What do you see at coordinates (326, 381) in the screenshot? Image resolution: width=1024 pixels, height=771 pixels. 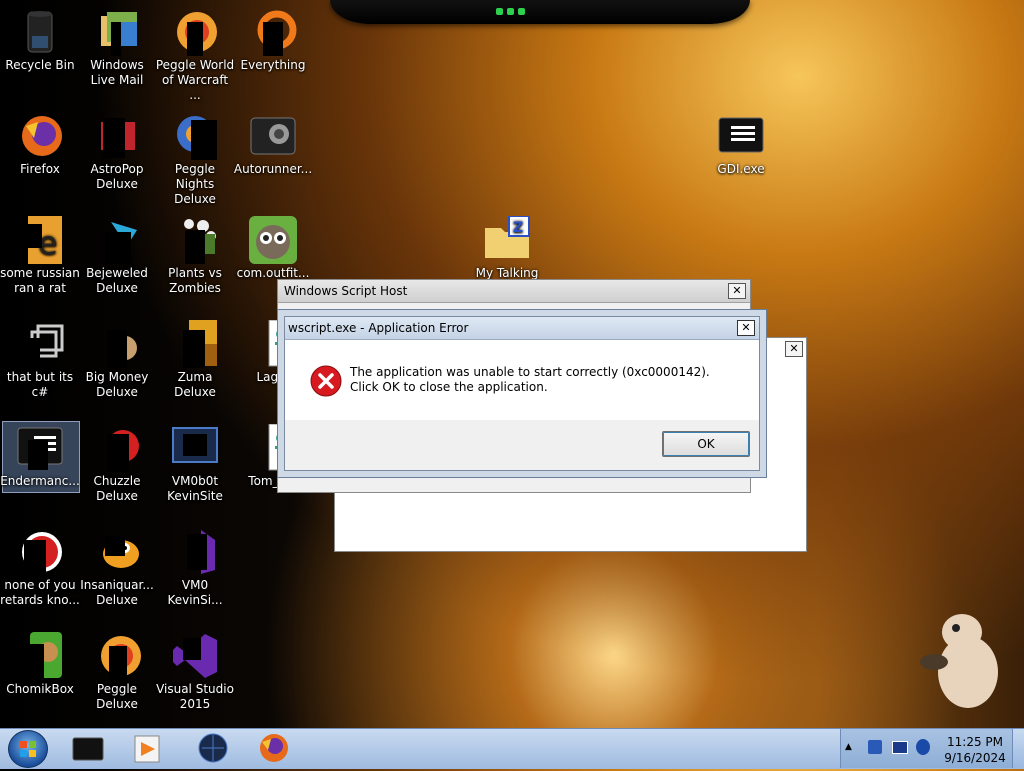 I see `error-icon` at bounding box center [326, 381].